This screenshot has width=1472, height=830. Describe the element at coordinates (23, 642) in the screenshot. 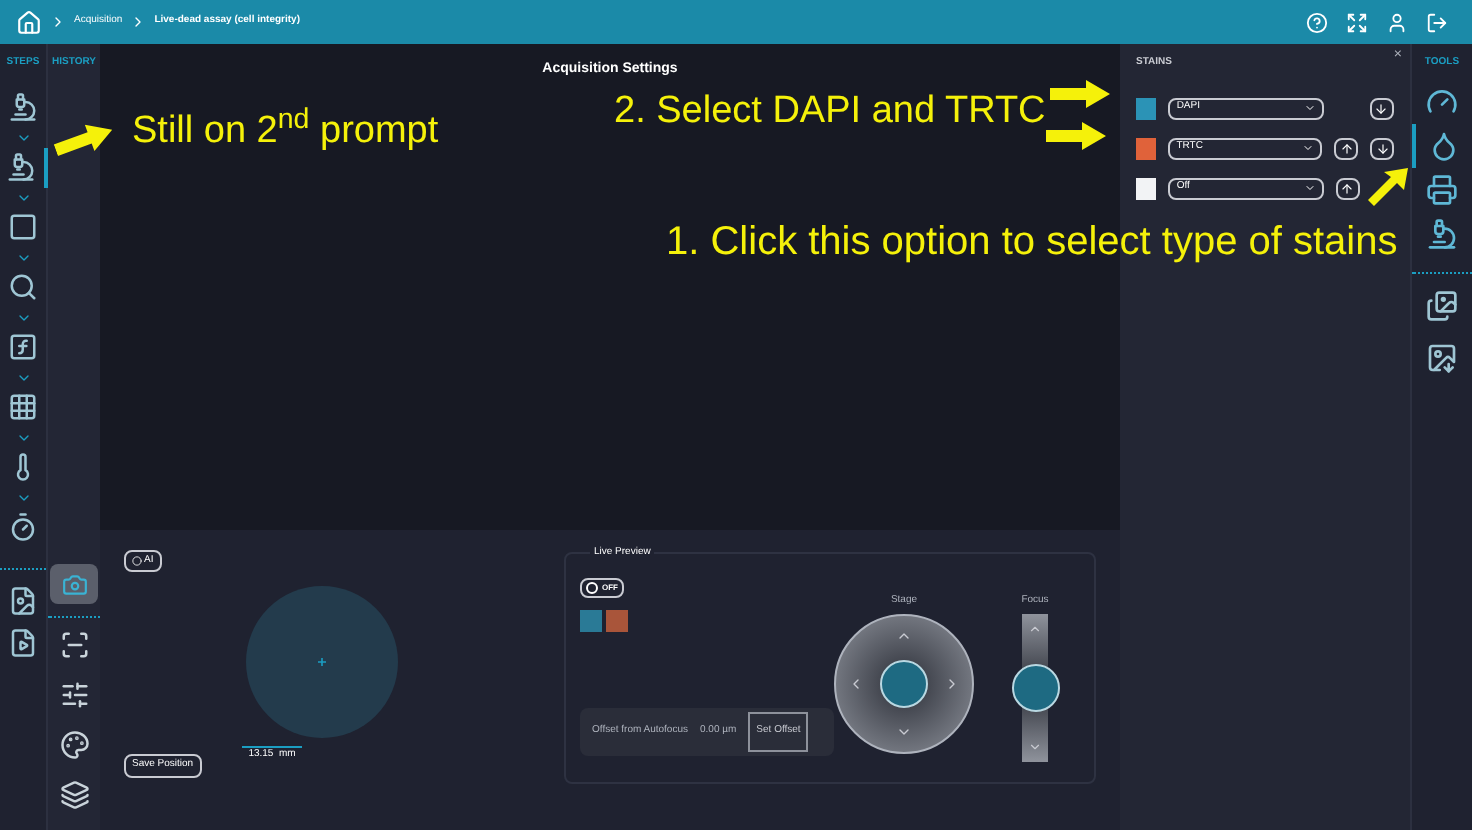

I see `file-video-icon` at that location.